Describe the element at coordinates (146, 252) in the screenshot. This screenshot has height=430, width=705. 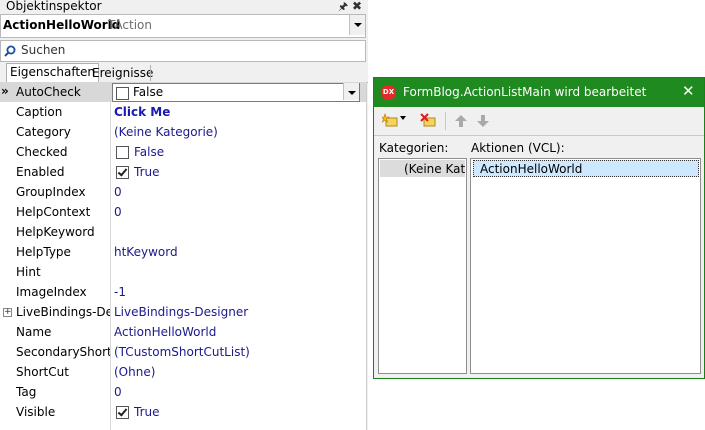
I see `property-value: htKeyword` at that location.